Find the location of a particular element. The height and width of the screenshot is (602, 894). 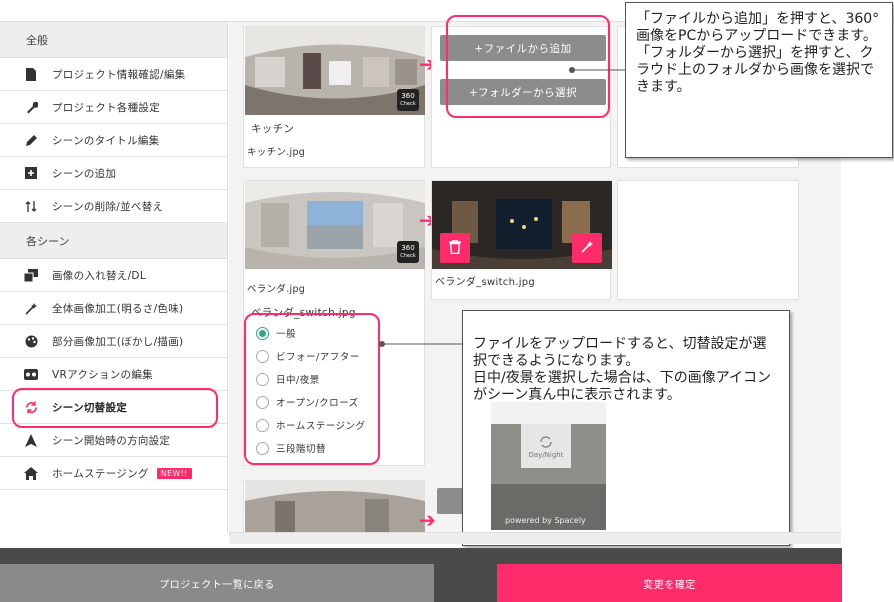

back-to-projects-button: プロジェクト一覧に戻る is located at coordinates (217, 583).